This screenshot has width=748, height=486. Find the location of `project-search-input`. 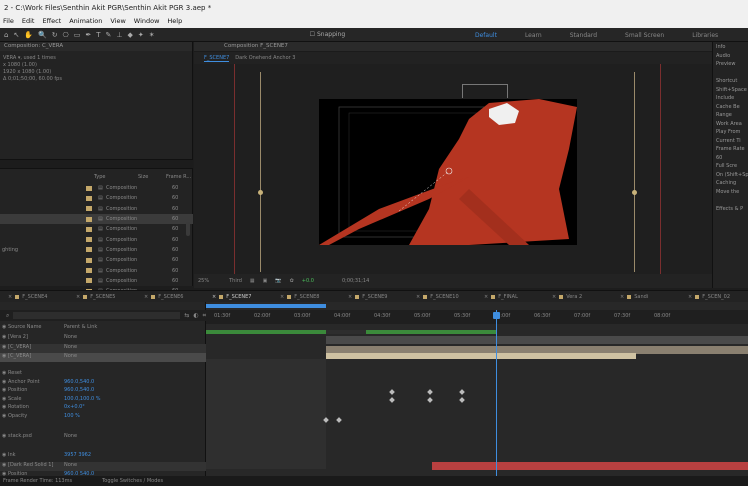

project-search-input is located at coordinates (96, 164).